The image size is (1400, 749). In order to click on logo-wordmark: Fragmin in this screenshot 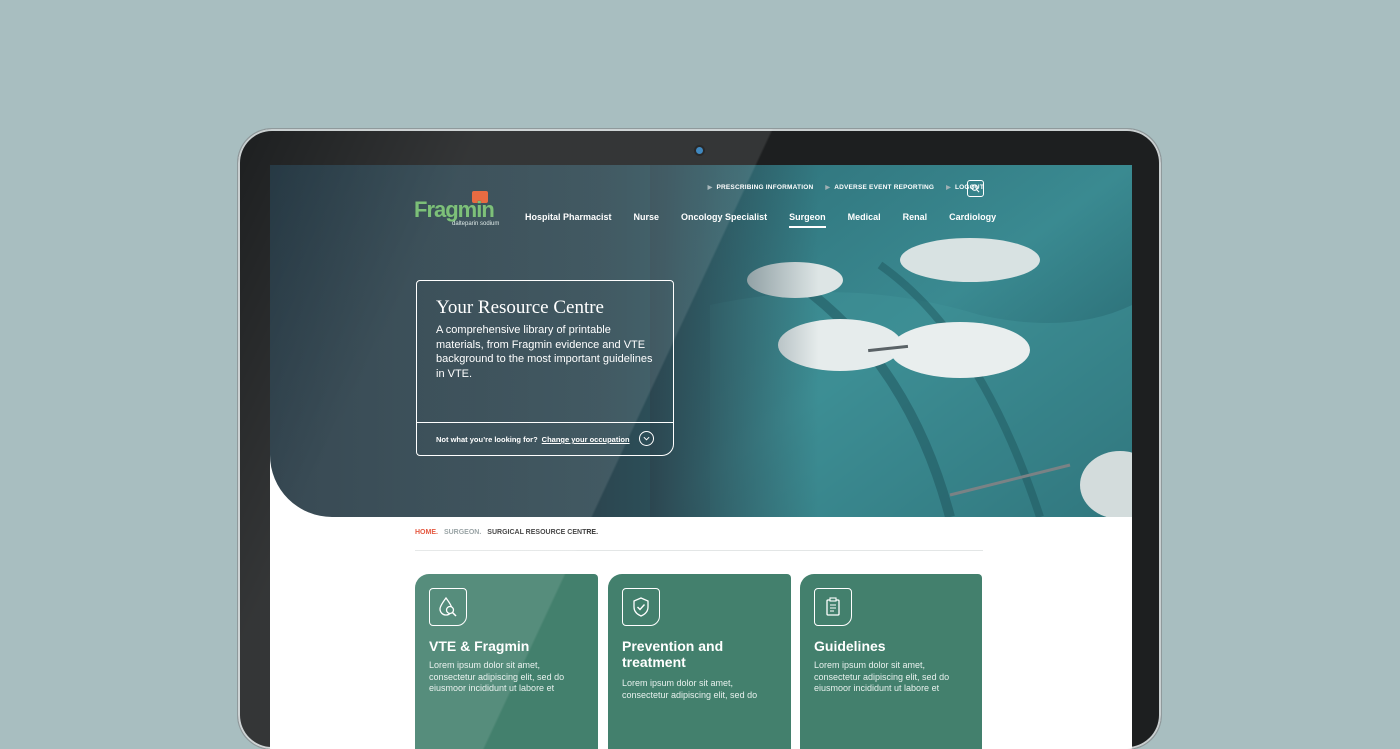, I will do `click(454, 209)`.